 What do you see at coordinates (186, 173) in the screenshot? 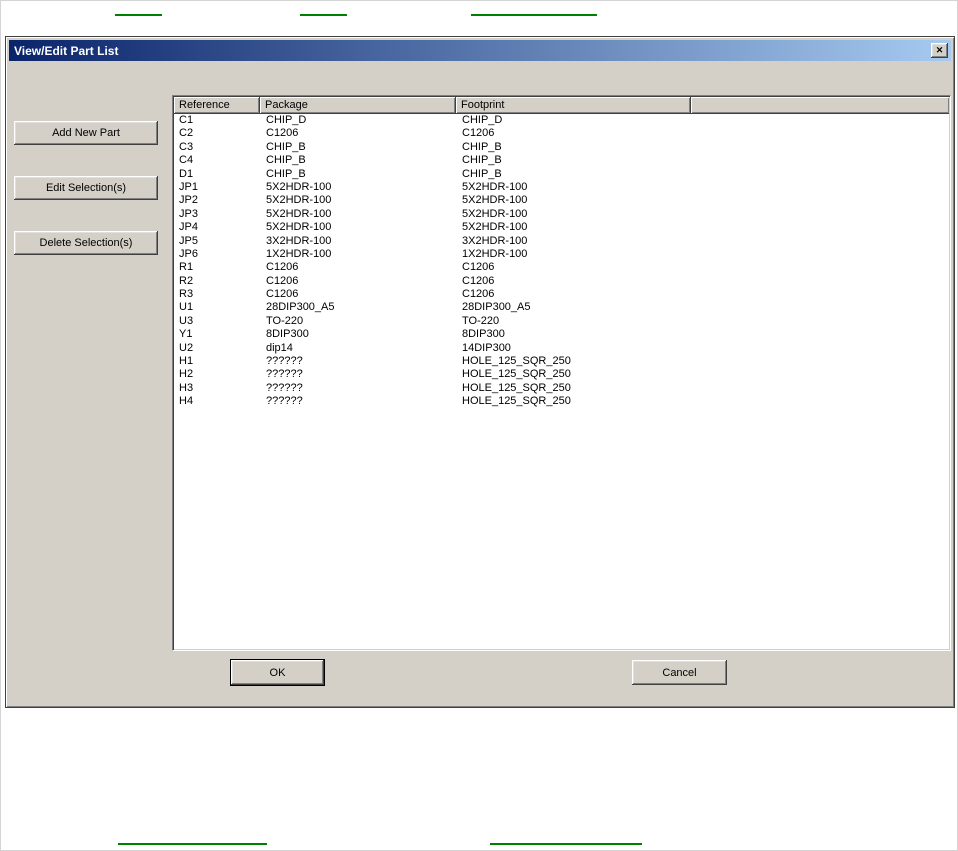
I see `cell-reference: D1` at bounding box center [186, 173].